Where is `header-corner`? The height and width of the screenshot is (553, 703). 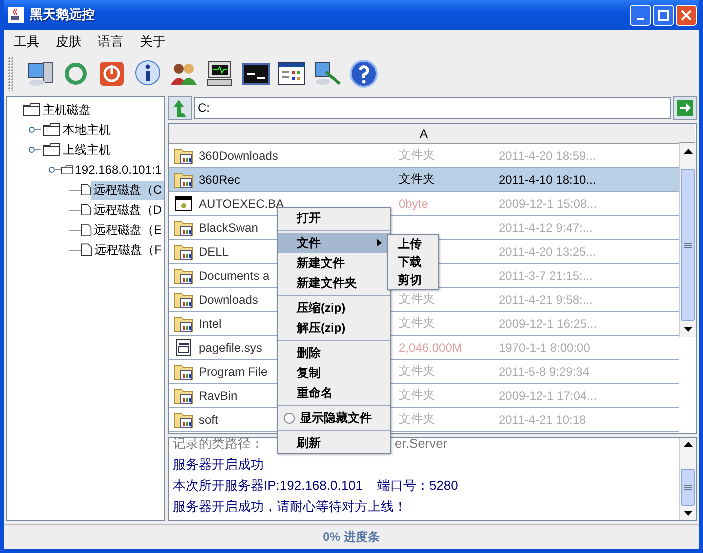 header-corner is located at coordinates (687, 133).